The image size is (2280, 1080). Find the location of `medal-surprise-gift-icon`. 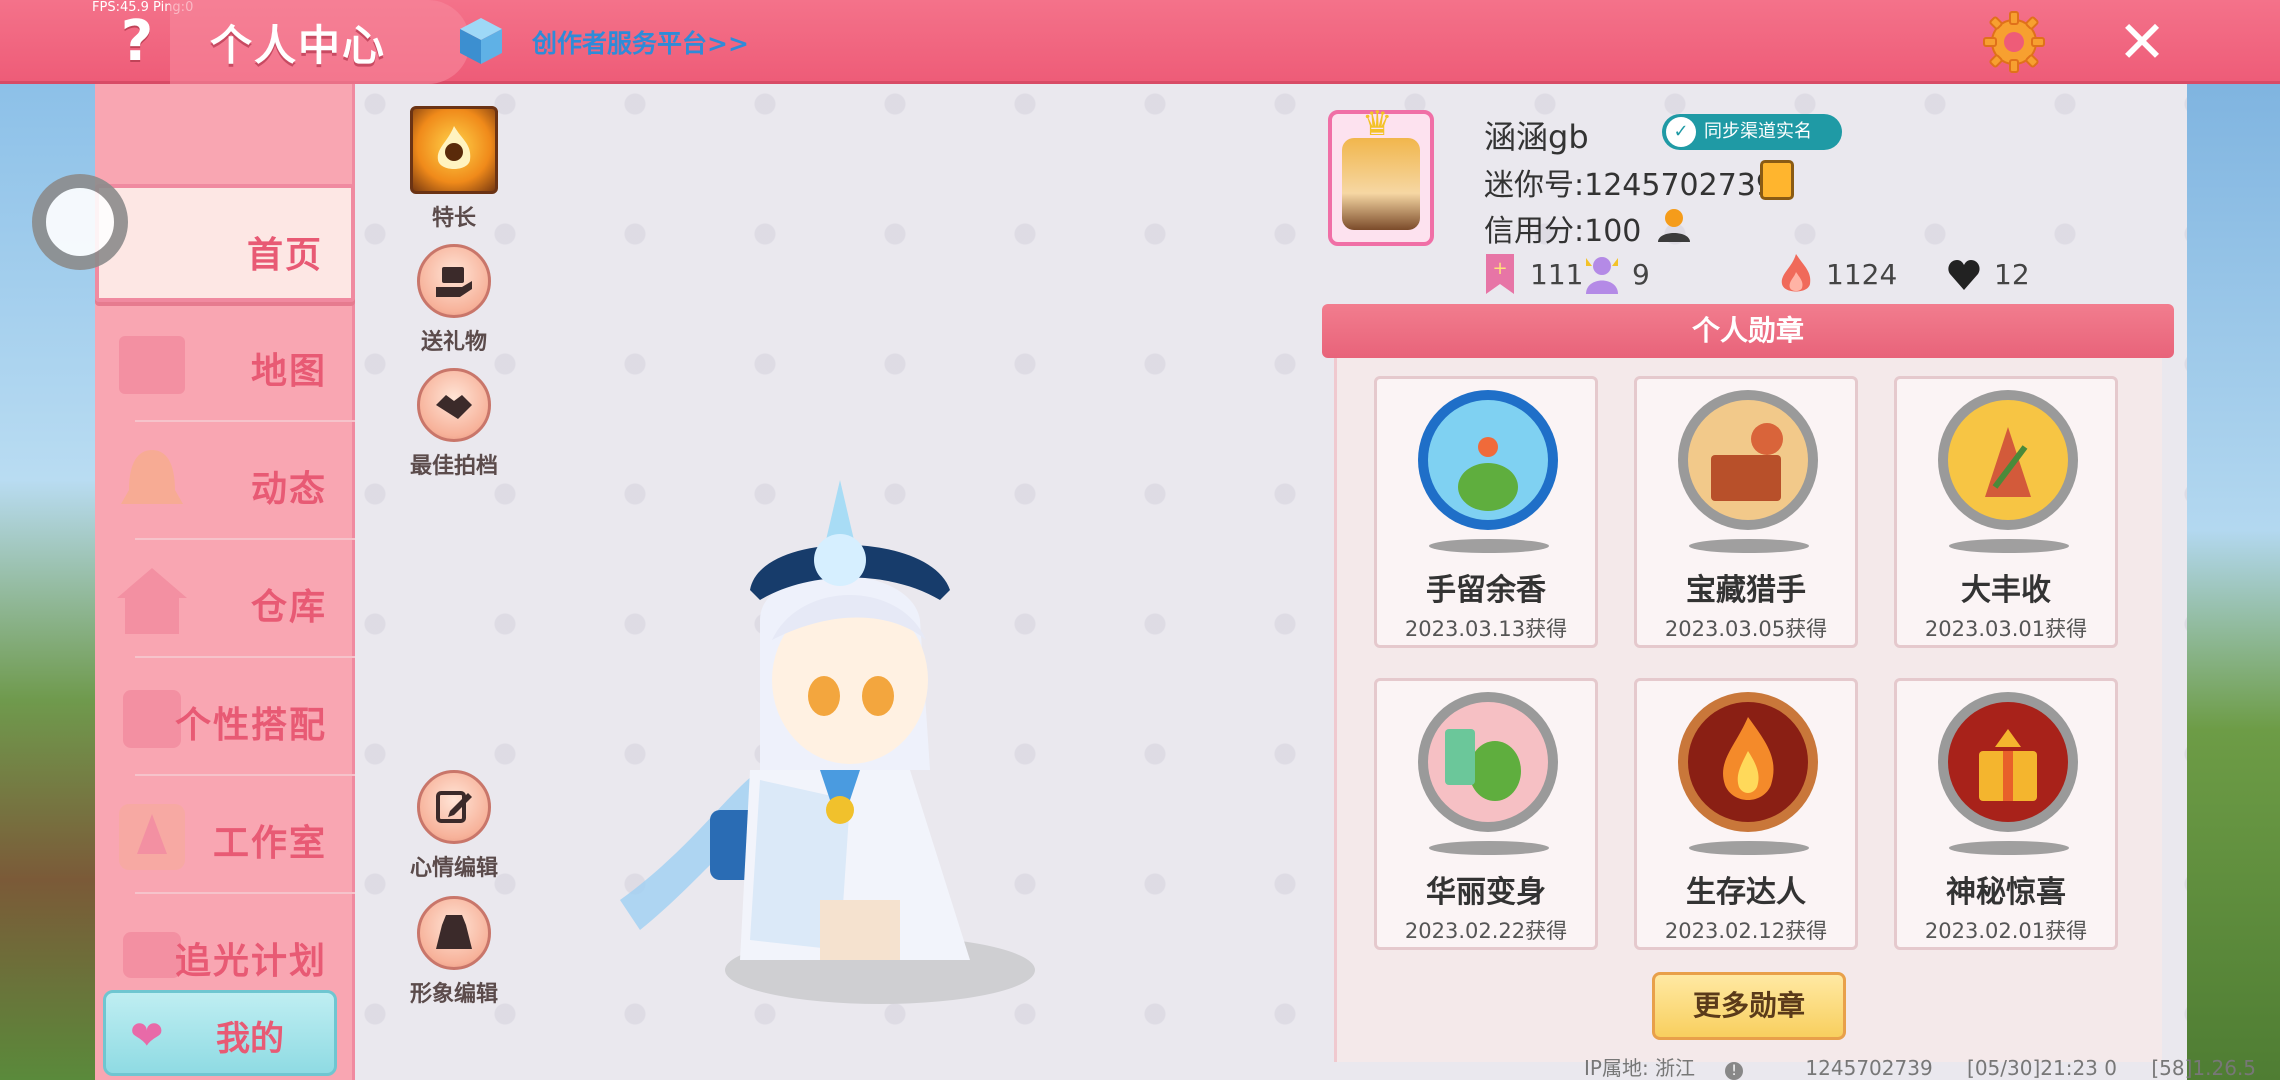

medal-surprise-gift-icon is located at coordinates (2008, 762).